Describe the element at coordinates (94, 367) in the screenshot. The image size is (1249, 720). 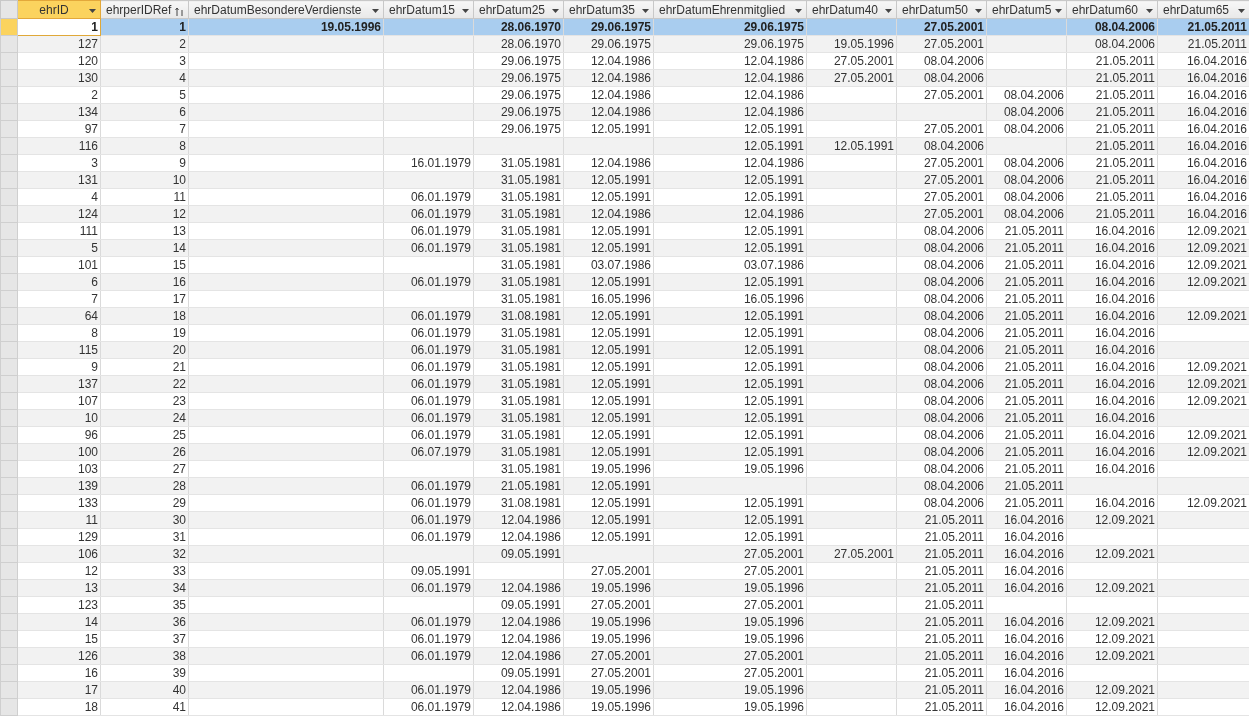
I see `table-cell: 9` at that location.